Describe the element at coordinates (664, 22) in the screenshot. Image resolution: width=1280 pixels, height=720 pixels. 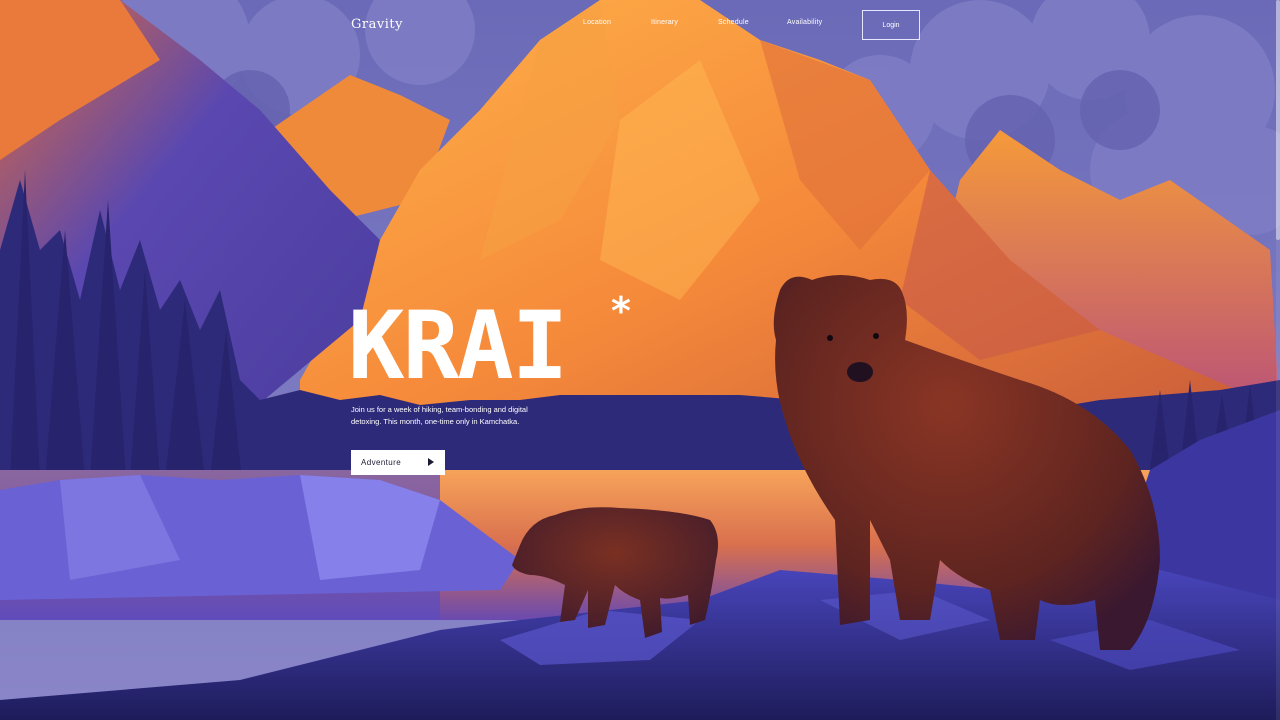
I see `nav-link-itinerary: Itinerary` at that location.